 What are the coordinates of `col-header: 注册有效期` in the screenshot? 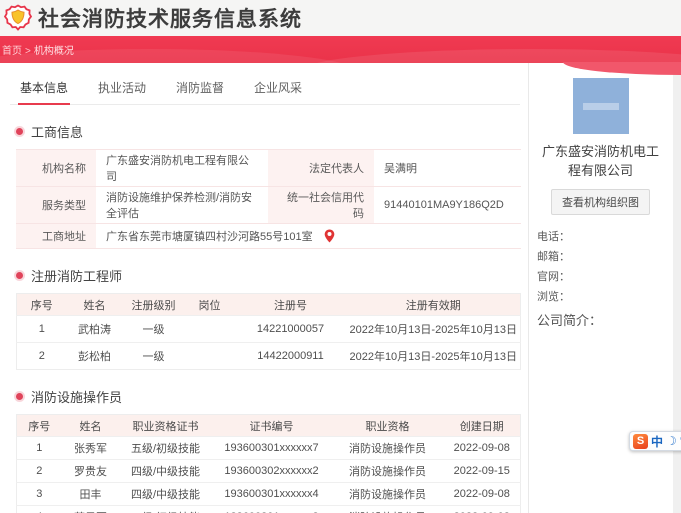 It's located at (433, 304).